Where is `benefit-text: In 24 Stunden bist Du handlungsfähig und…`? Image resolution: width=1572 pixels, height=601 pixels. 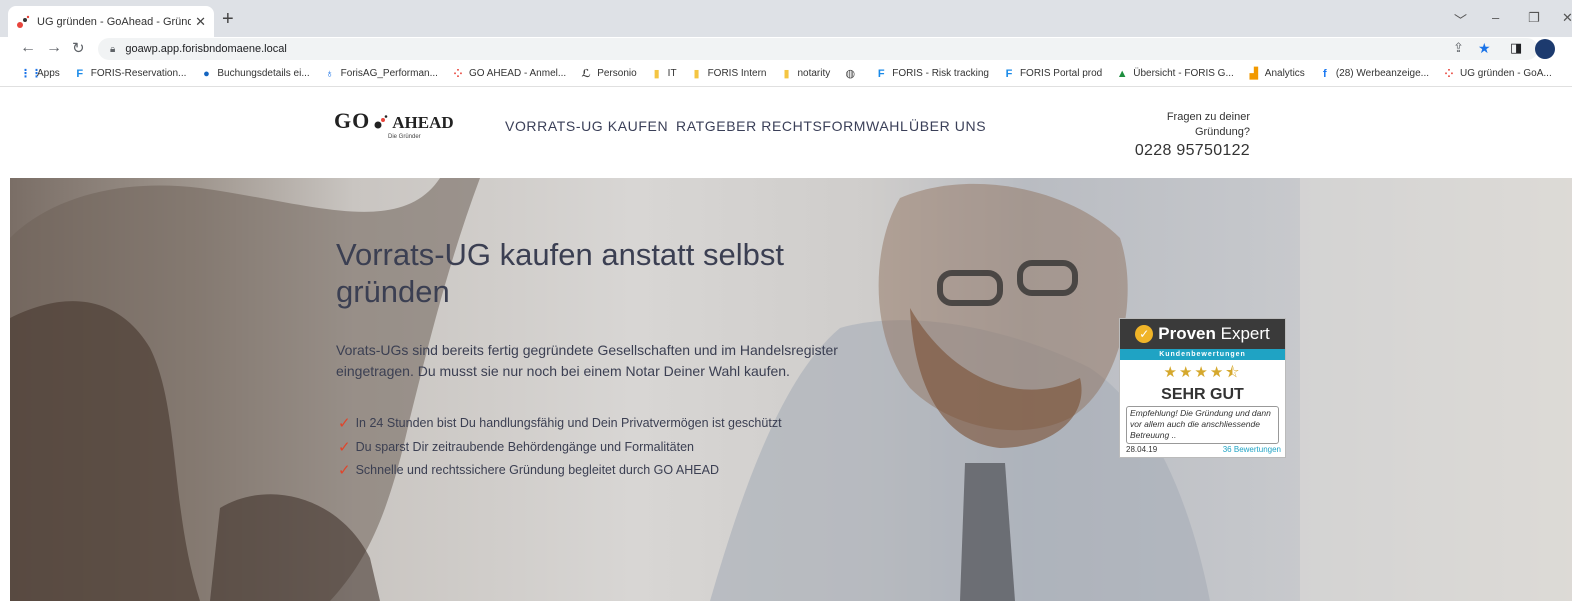 benefit-text: In 24 Stunden bist Du handlungsfähig und… is located at coordinates (568, 423).